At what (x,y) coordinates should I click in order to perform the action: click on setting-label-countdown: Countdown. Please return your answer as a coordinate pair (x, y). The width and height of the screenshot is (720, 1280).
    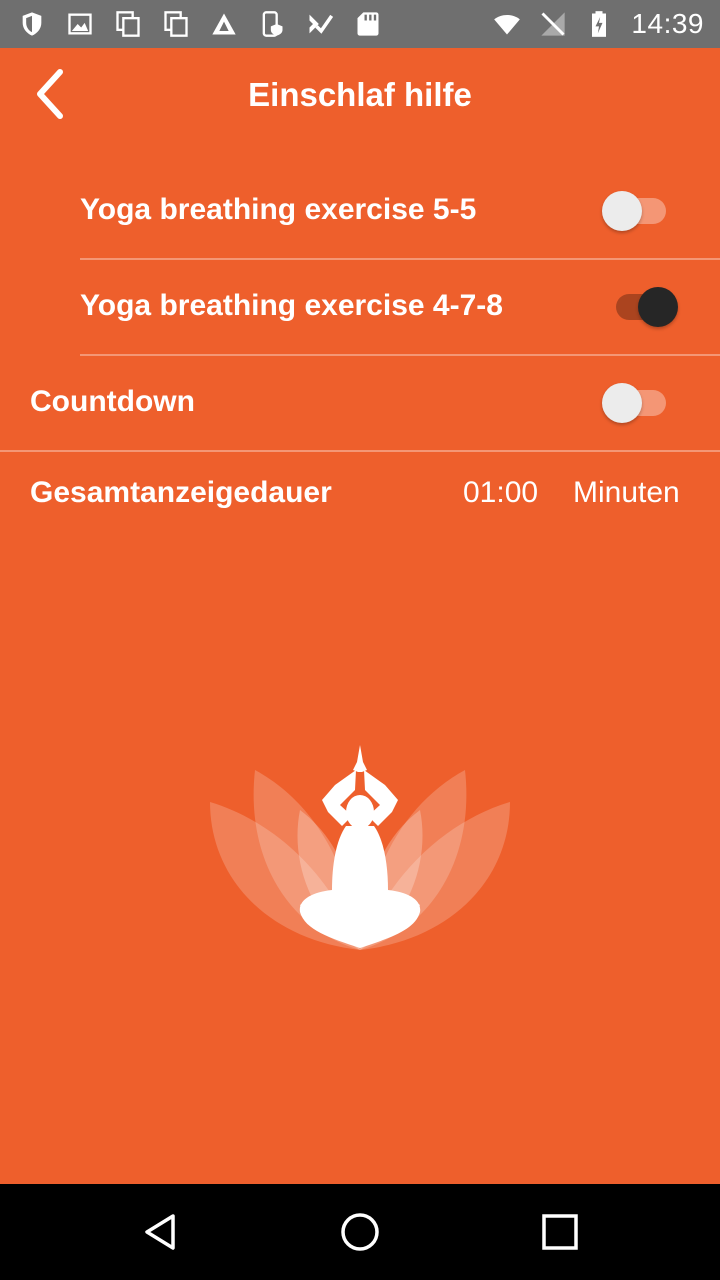
    Looking at the image, I should click on (112, 401).